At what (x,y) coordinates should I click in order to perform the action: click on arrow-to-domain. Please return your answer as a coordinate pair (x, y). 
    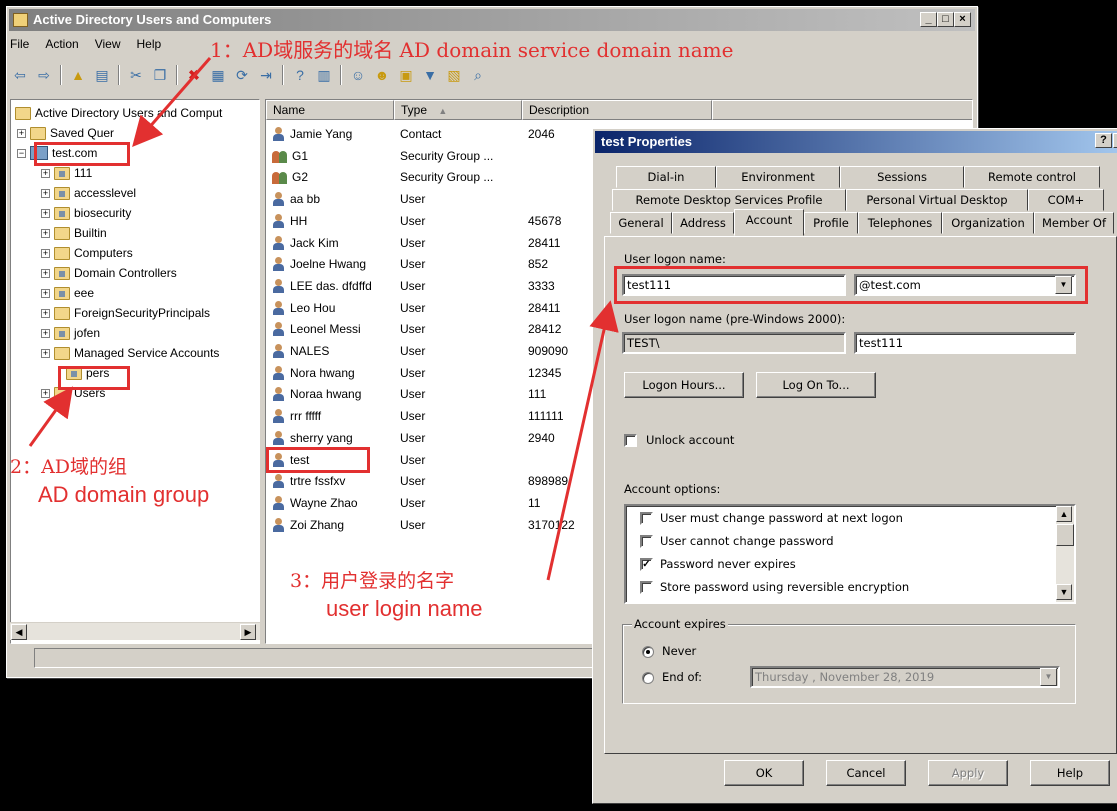
    Looking at the image, I should click on (172, 102).